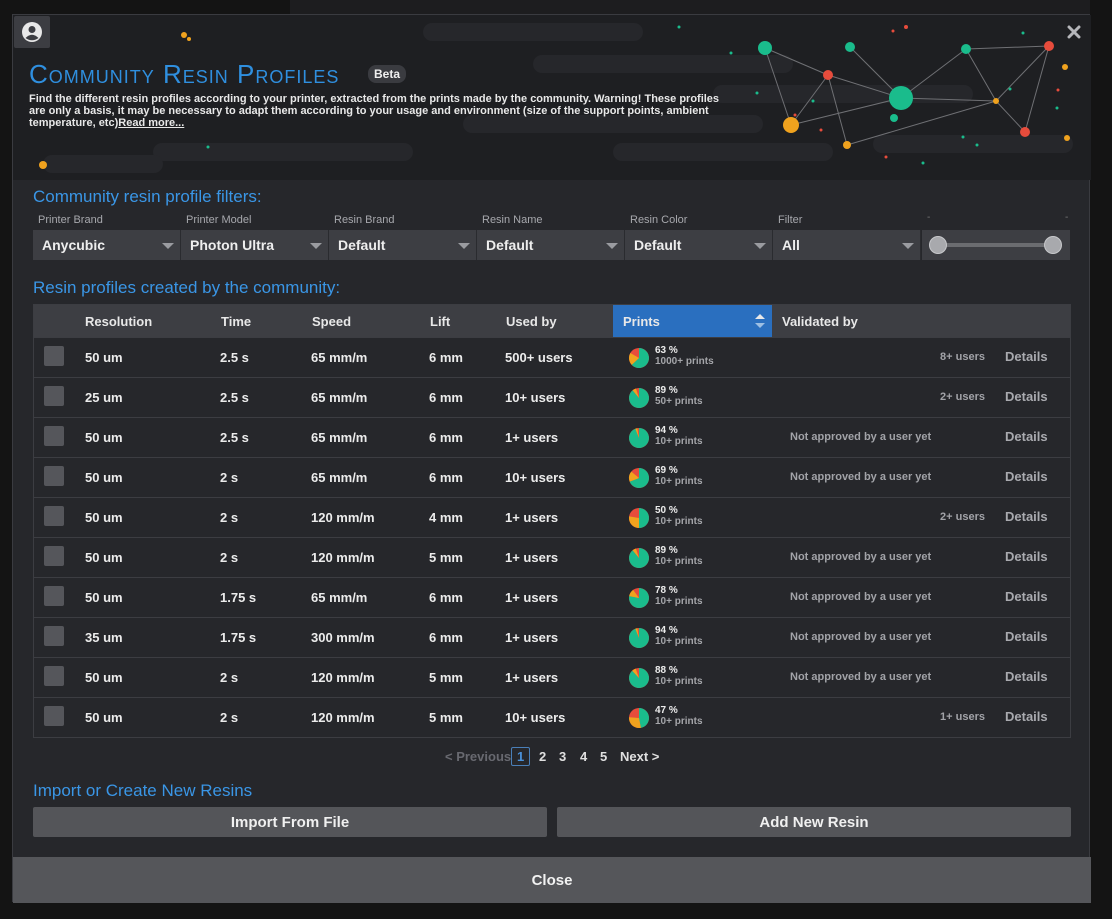 The height and width of the screenshot is (919, 1112). Describe the element at coordinates (403, 245) in the screenshot. I see `resin-brand-select: Default` at that location.